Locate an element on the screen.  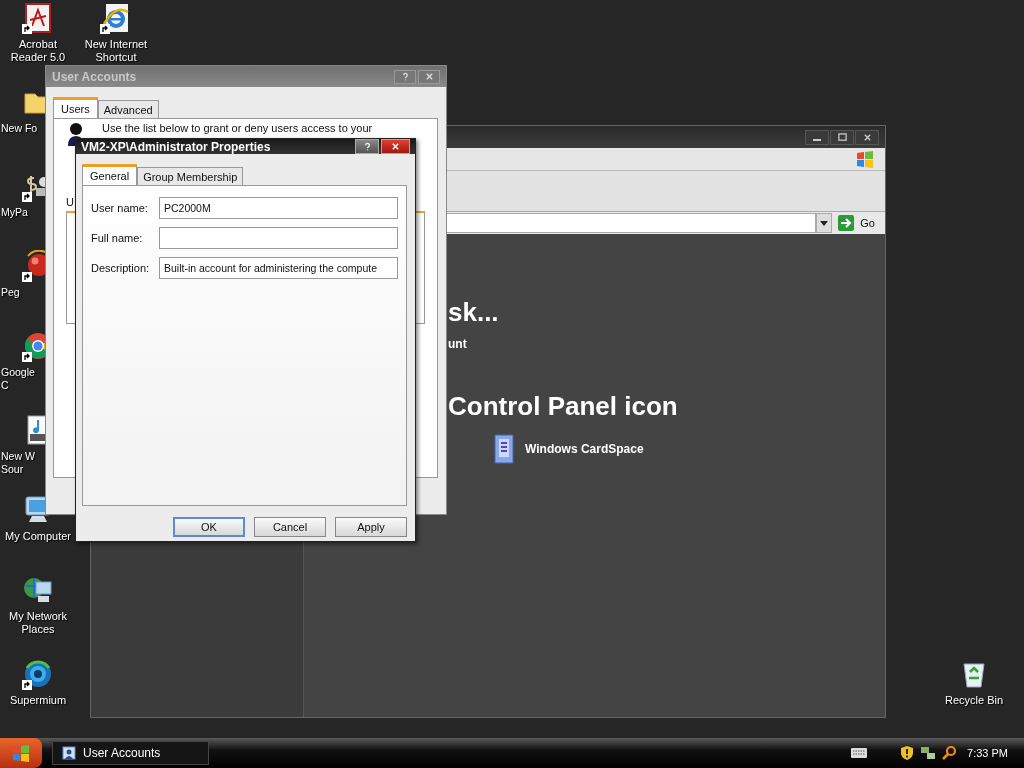
arrow-icon is located at coordinates (846, 223).